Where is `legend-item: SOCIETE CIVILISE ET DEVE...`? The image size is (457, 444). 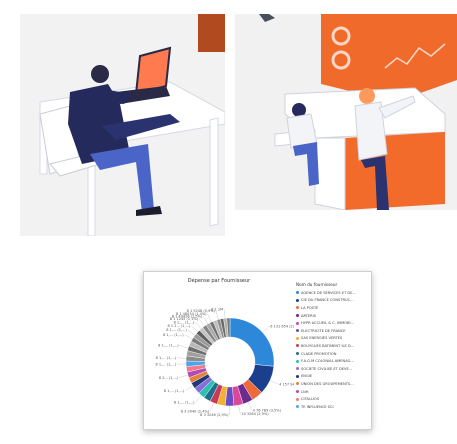 legend-item: SOCIETE CIVILISE ET DEVE... is located at coordinates (332, 369).